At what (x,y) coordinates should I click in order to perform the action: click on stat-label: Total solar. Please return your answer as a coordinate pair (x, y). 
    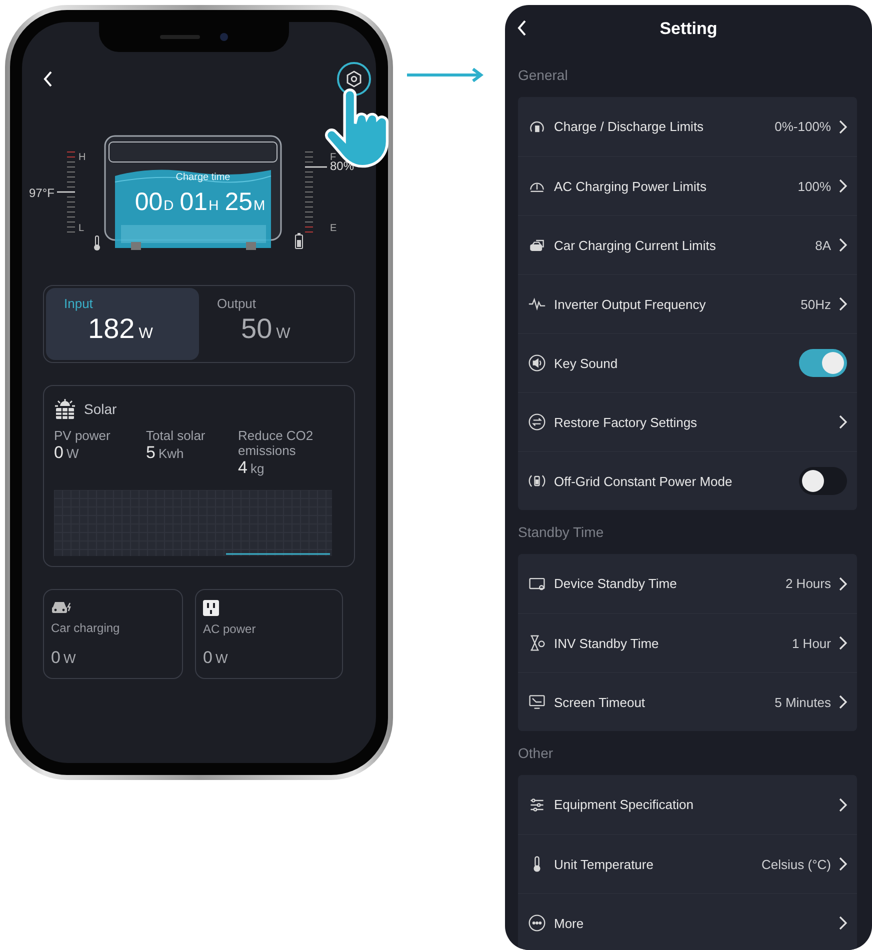
    Looking at the image, I should click on (176, 435).